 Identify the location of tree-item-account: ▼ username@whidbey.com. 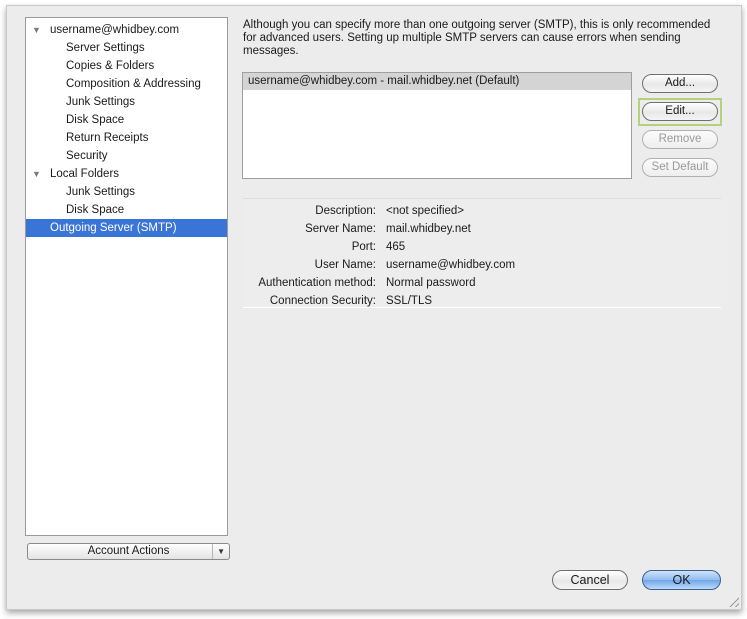
(126, 30).